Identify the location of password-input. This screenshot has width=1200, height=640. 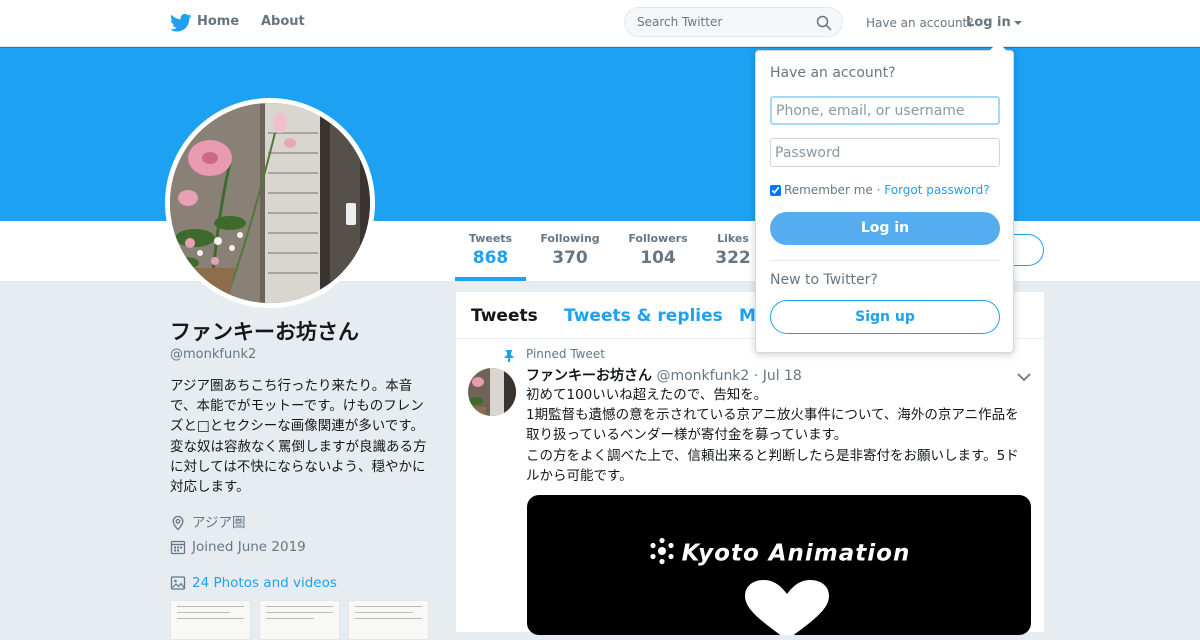
(885, 152).